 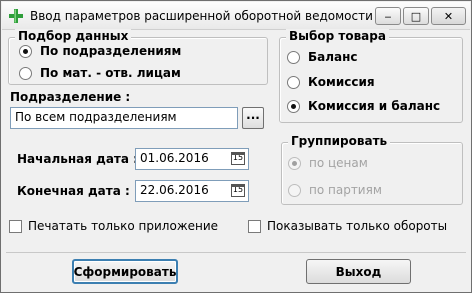 I want to click on department-field: По всем подразделениям, so click(x=124, y=118).